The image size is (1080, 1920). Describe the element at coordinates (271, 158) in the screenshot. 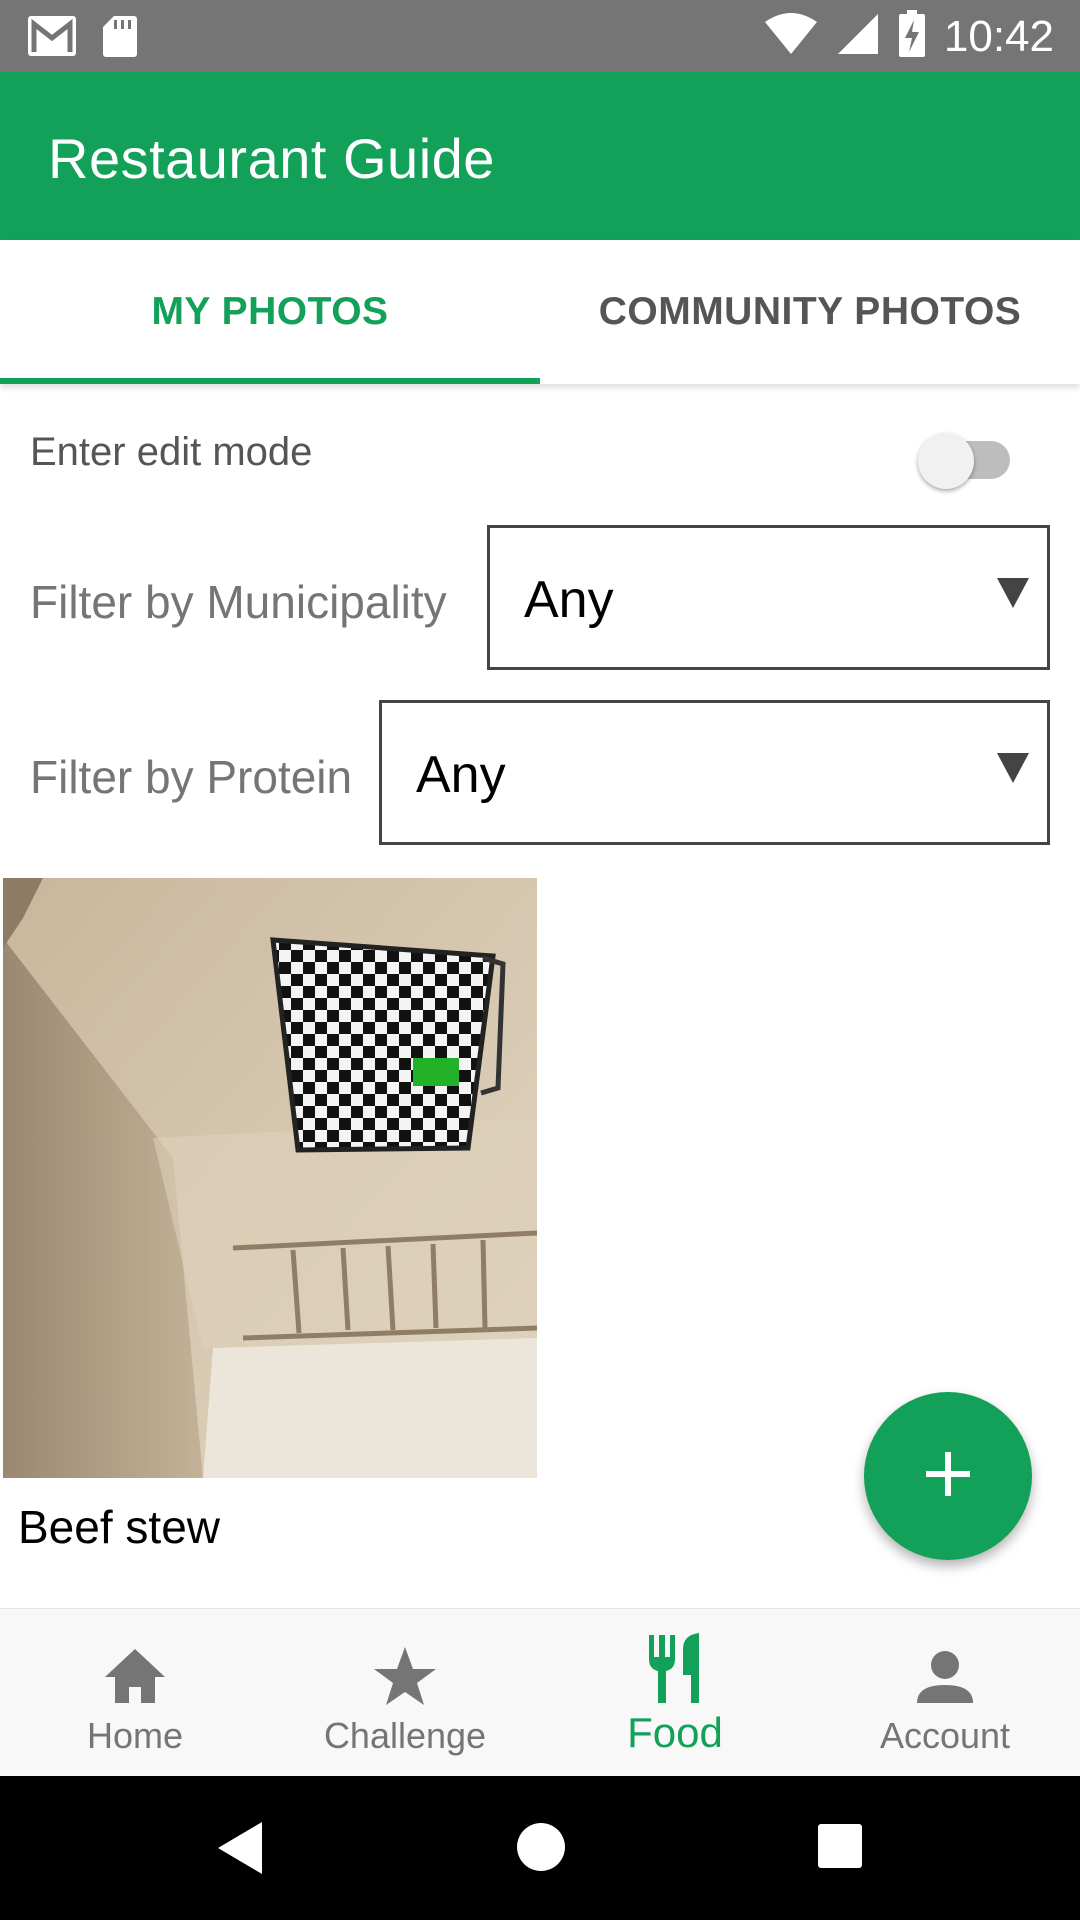

I see `app-title: Restaurant Guide` at that location.